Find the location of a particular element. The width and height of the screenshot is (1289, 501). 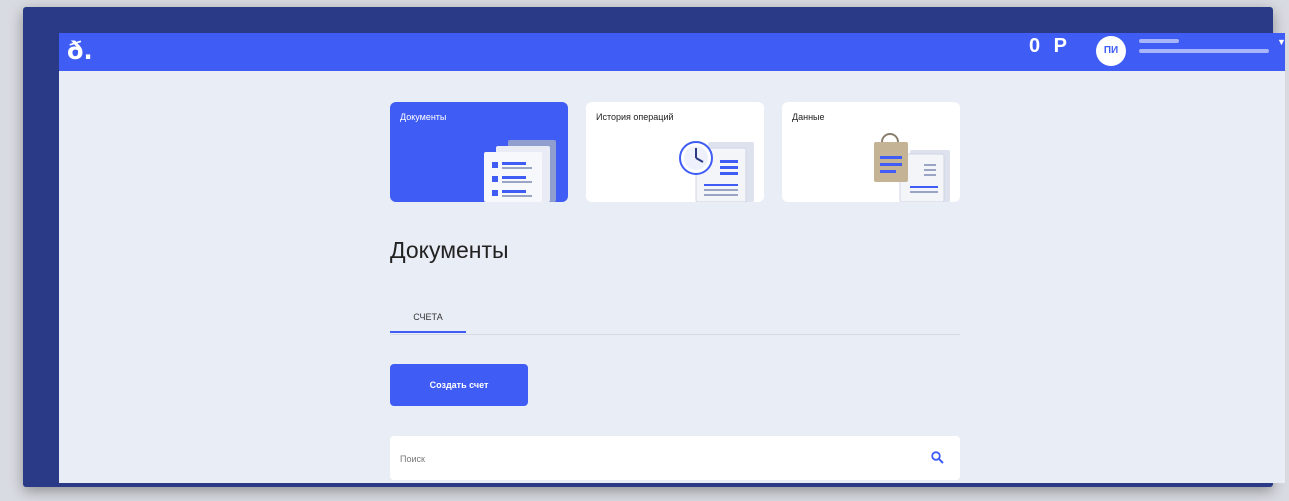

chevron-down-icon: ▼ is located at coordinates (1281, 42).